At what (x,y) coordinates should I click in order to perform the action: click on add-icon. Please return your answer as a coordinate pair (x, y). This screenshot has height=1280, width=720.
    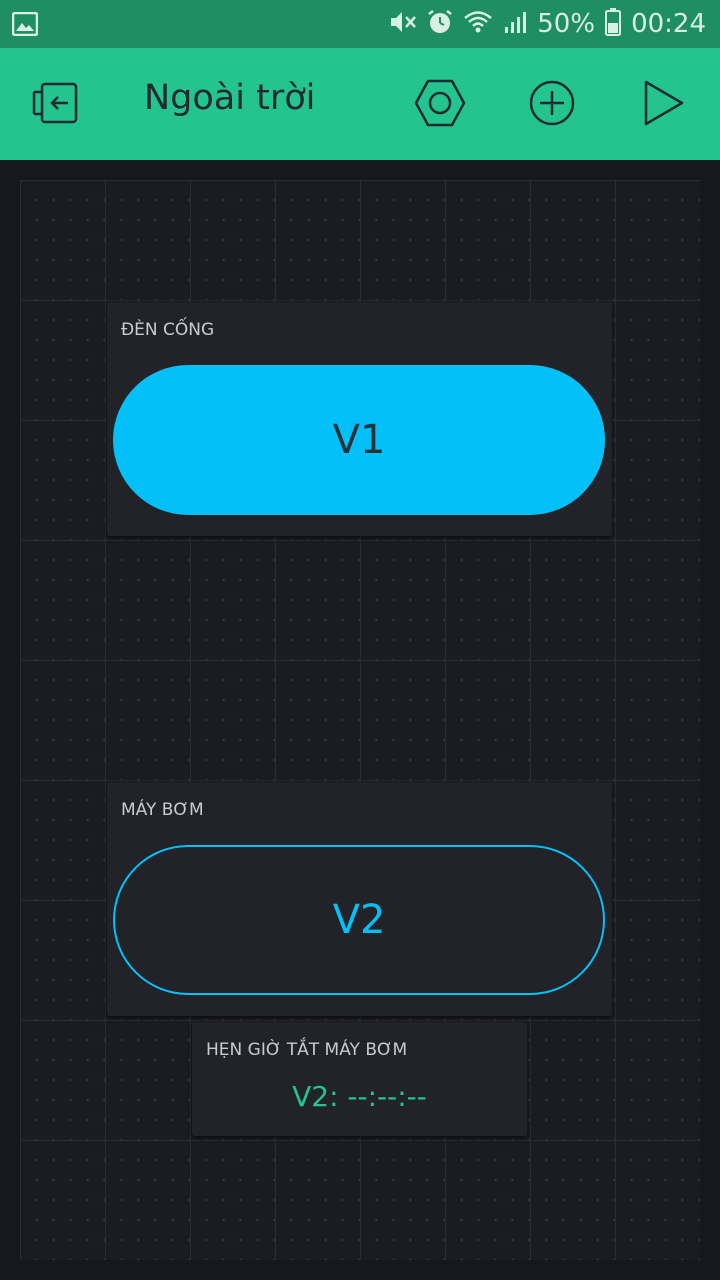
    Looking at the image, I should click on (552, 105).